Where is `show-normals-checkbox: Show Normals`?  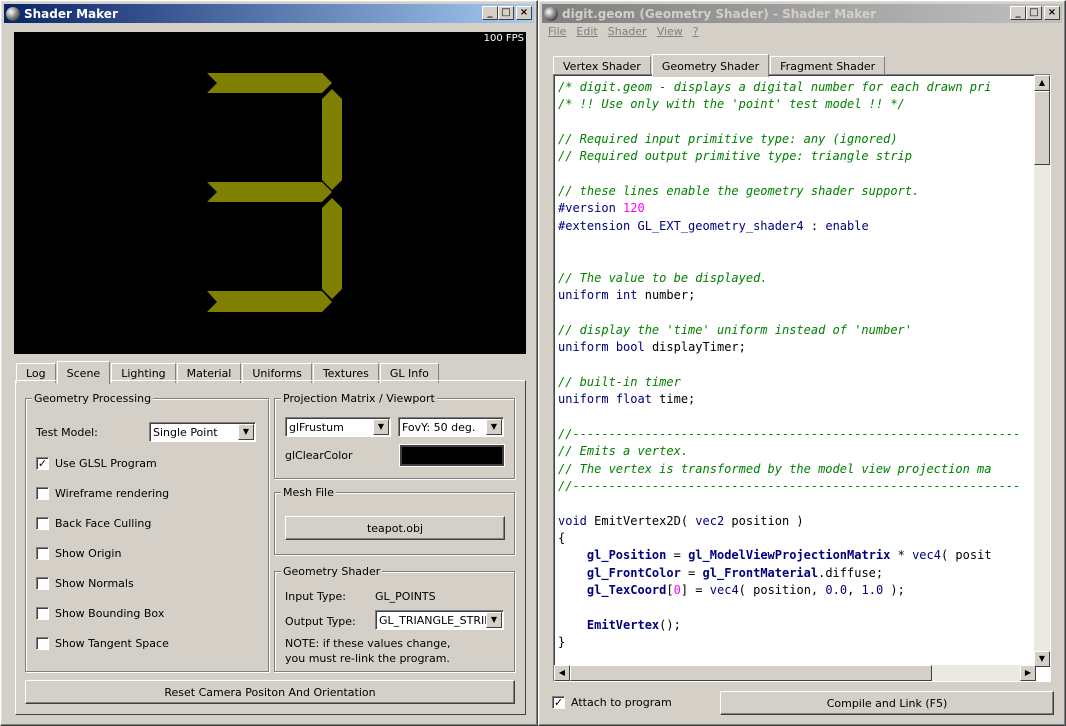 show-normals-checkbox: Show Normals is located at coordinates (85, 583).